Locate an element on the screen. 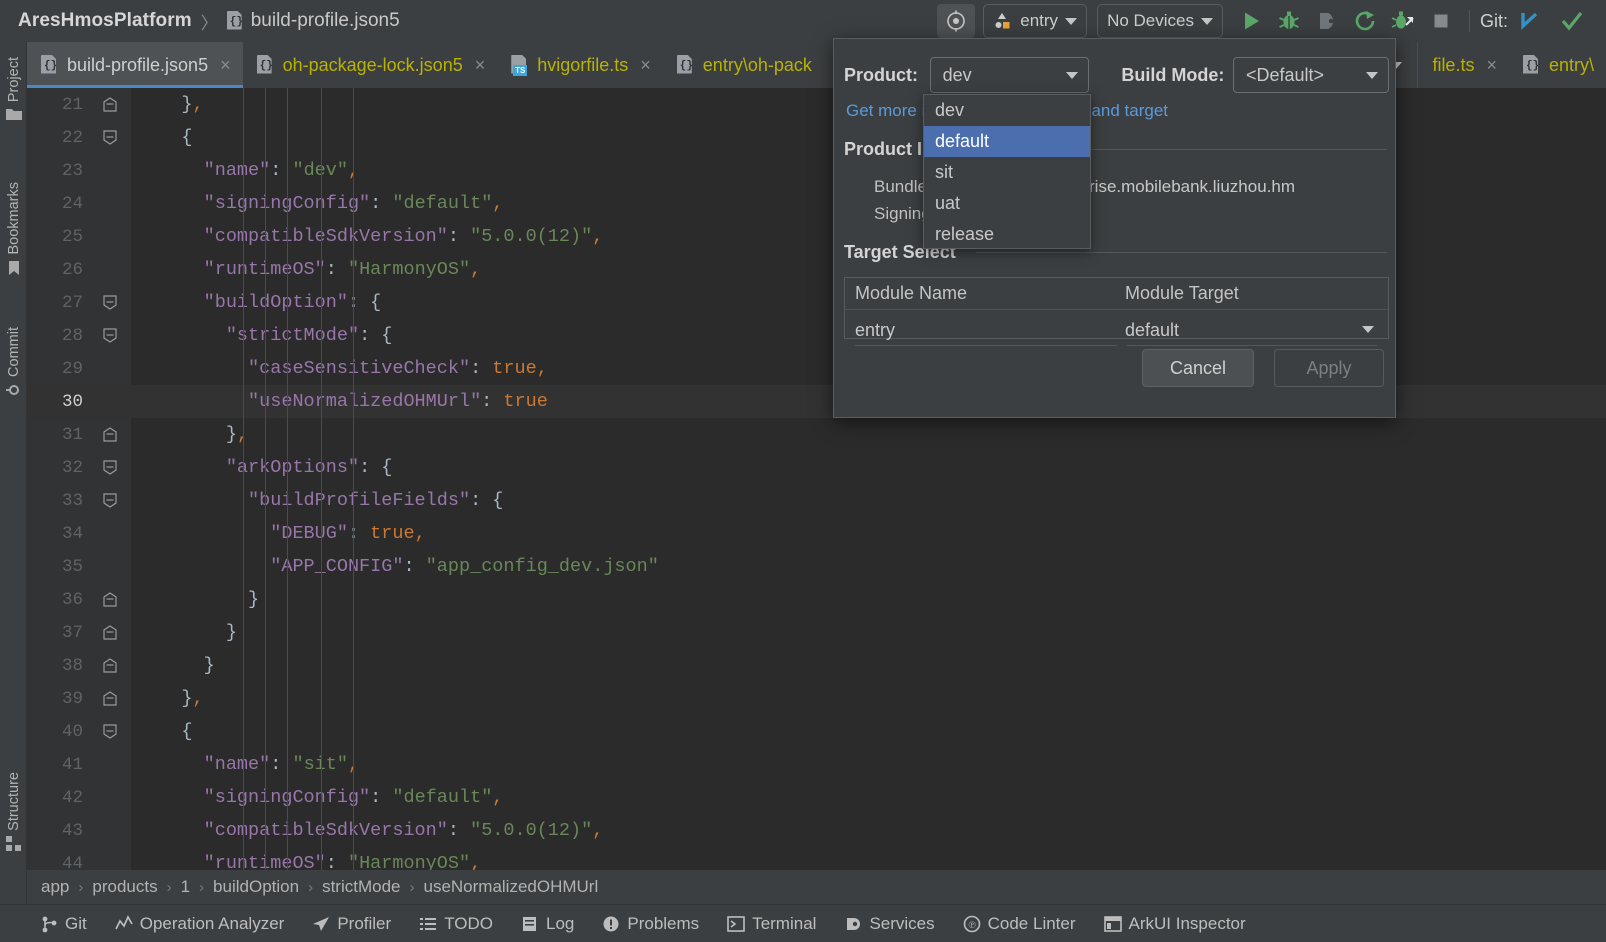 This screenshot has height=942, width=1606. stop-button is located at coordinates (1441, 21).